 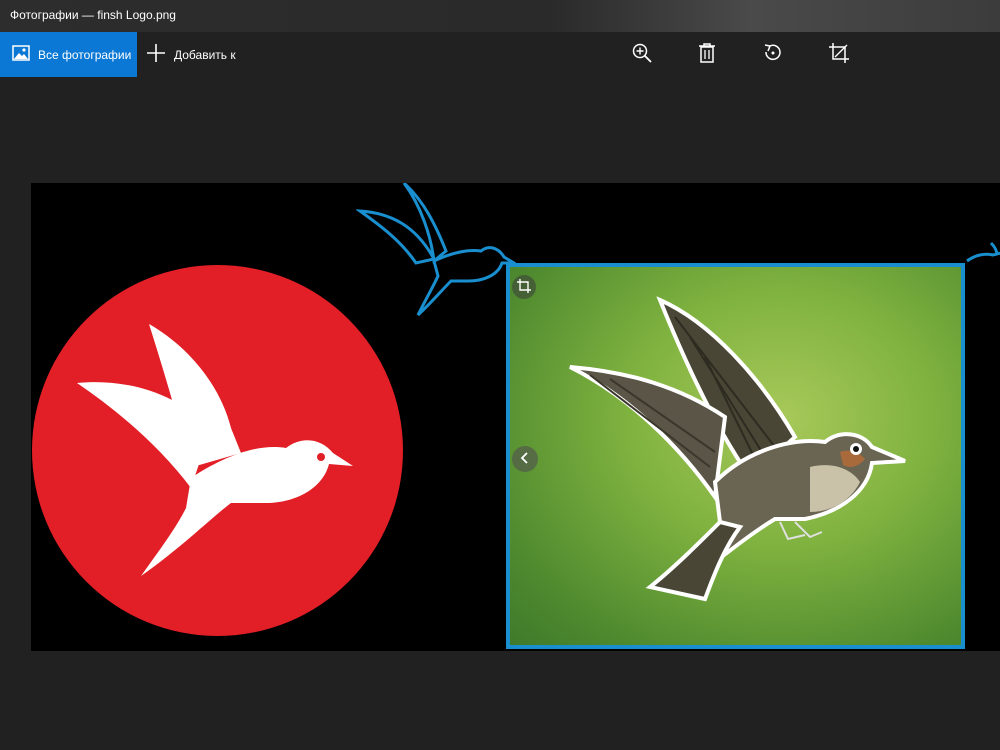 I want to click on trash-icon, so click(x=707, y=55).